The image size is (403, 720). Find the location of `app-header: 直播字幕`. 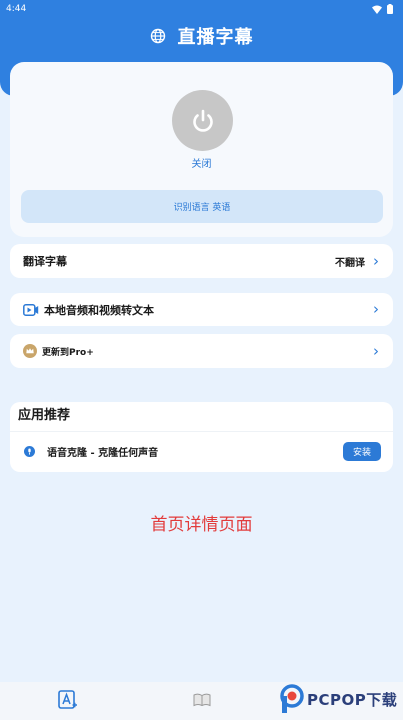

app-header: 直播字幕 is located at coordinates (201, 36).